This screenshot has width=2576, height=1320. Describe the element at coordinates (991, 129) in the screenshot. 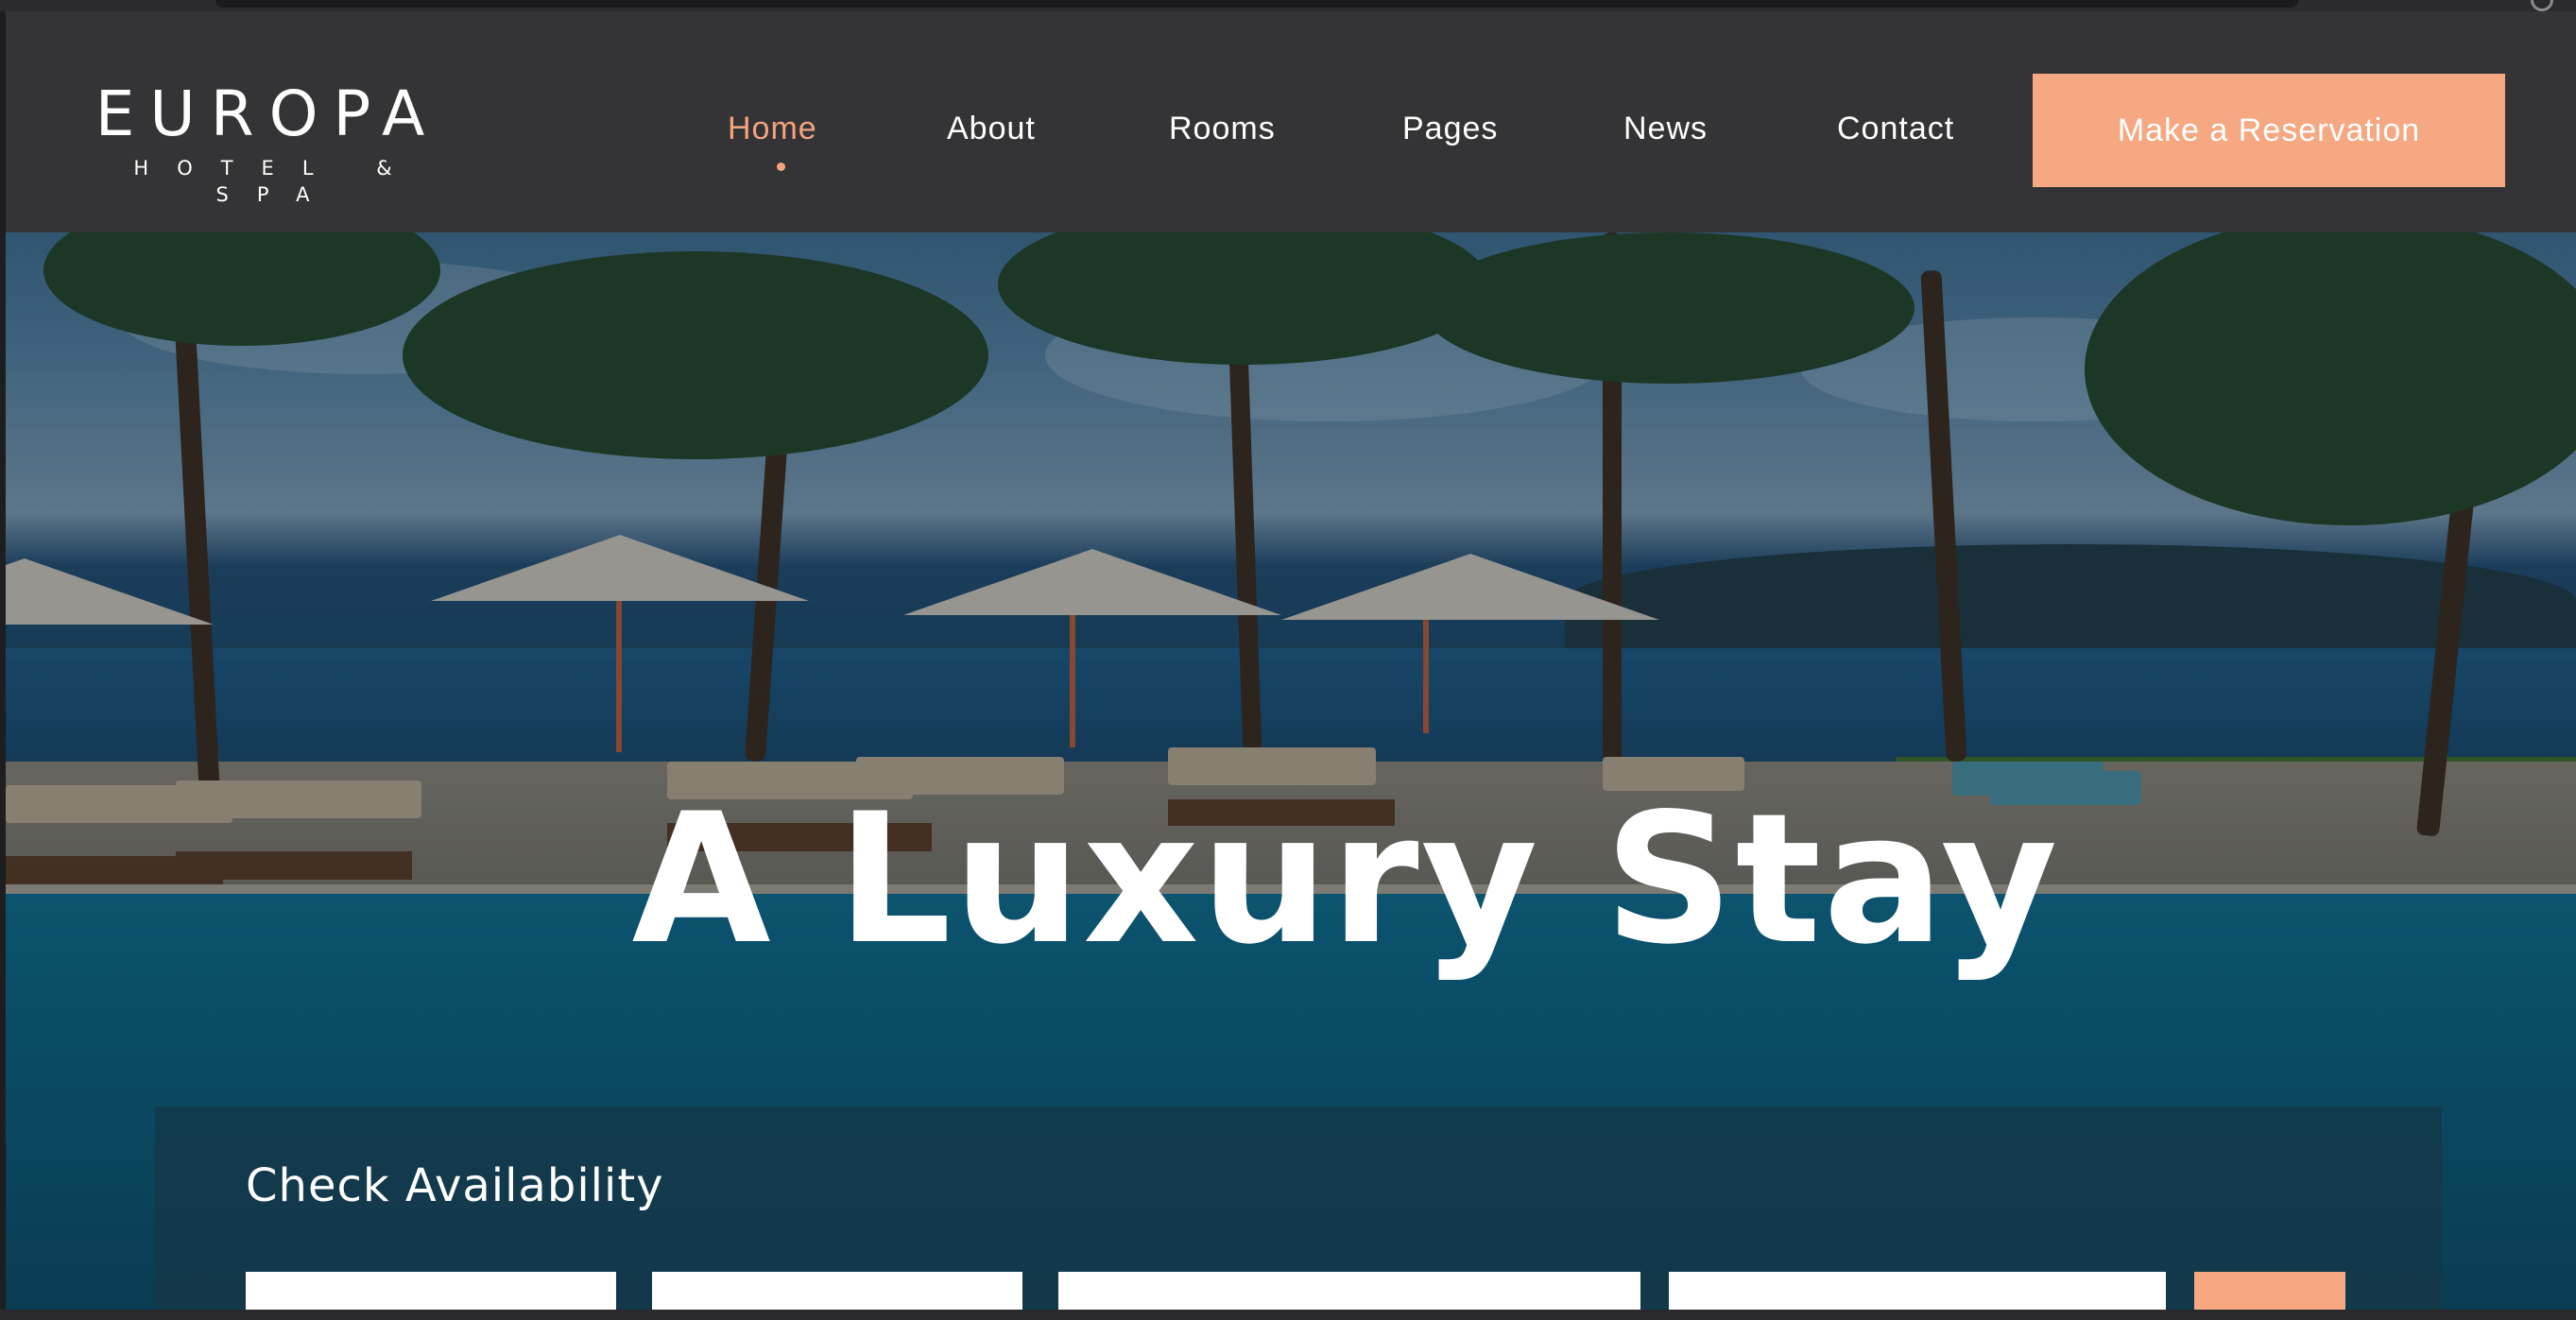

I see `nav-item-about: About` at that location.